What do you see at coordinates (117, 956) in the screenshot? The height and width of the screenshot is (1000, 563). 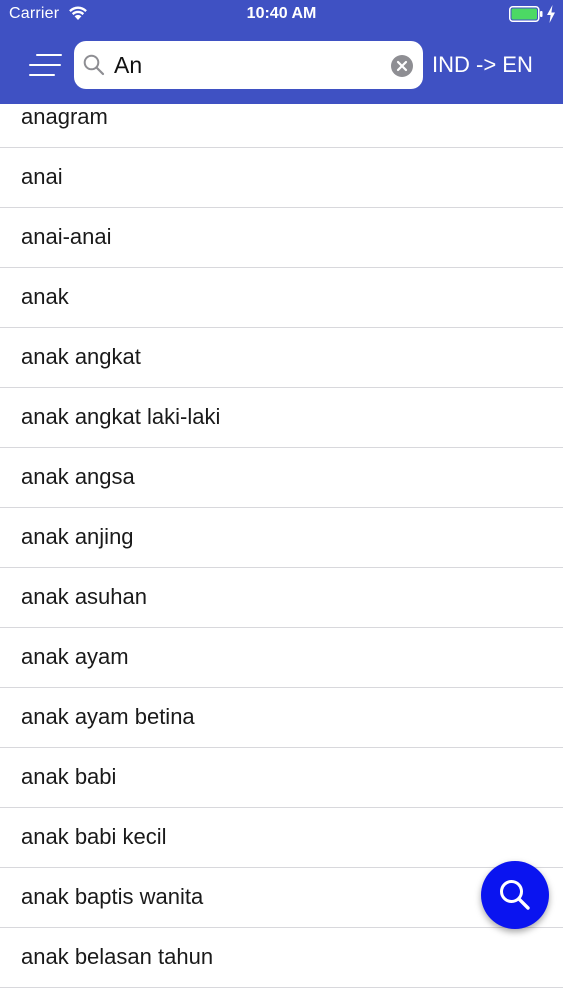 I see `list-item-label: anak belasan tahun` at bounding box center [117, 956].